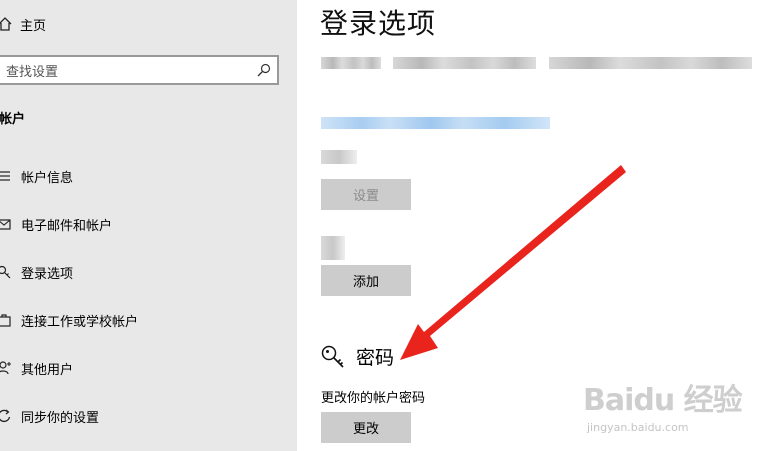 The image size is (757, 451). I want to click on sidebar-item-label: 其他用户, so click(47, 370).